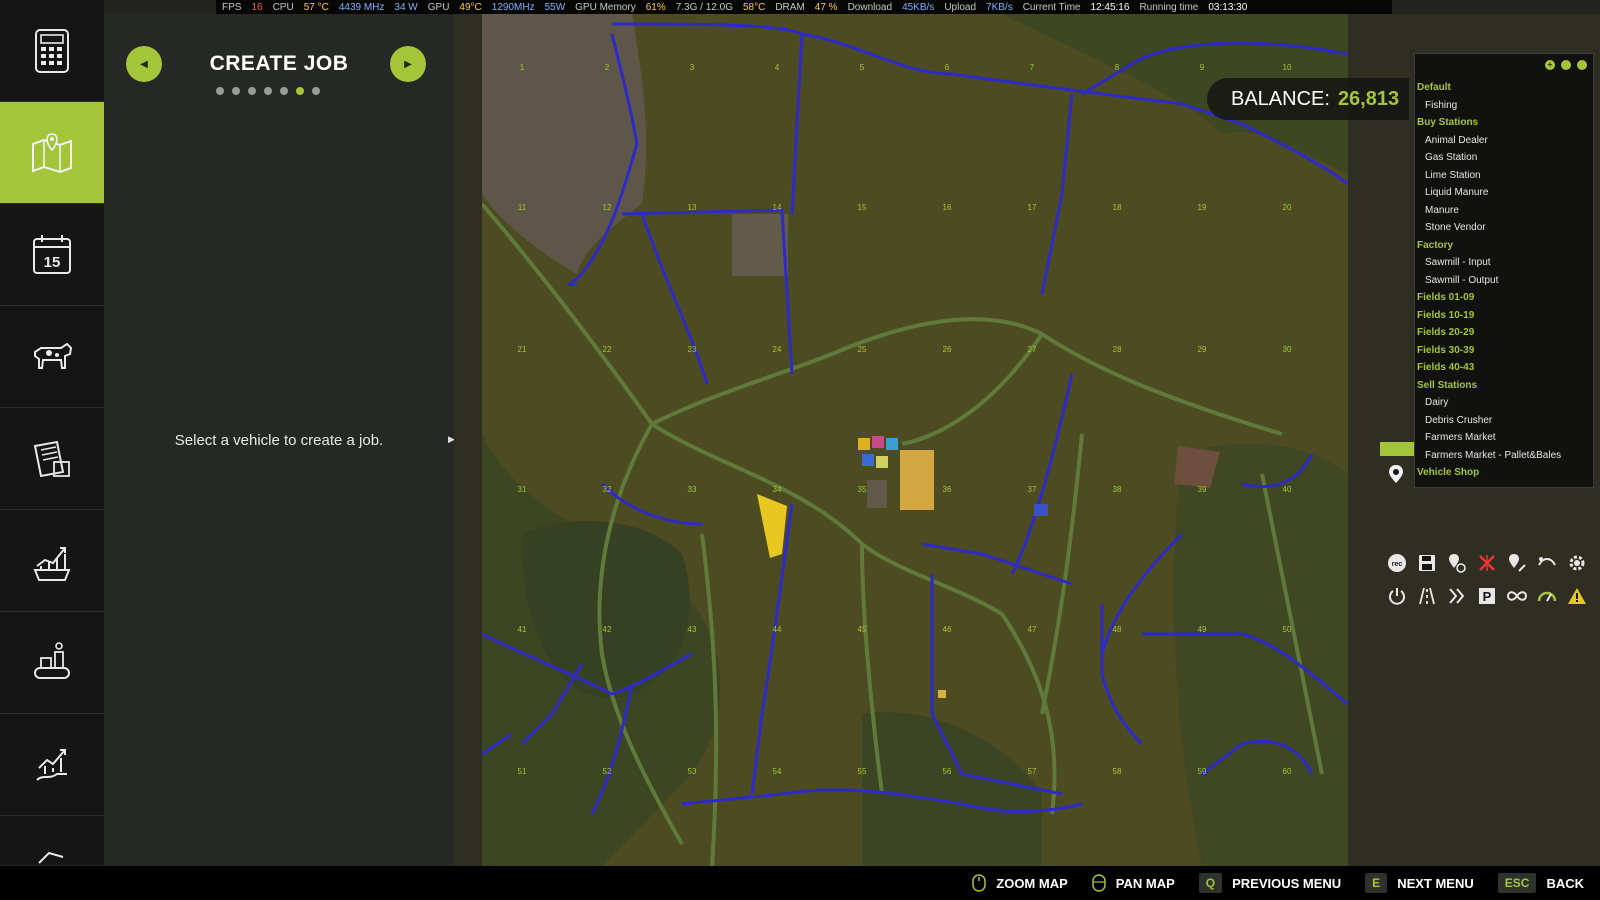 The width and height of the screenshot is (1600, 900). What do you see at coordinates (607, 771) in the screenshot?
I see `field-number-label: 52` at bounding box center [607, 771].